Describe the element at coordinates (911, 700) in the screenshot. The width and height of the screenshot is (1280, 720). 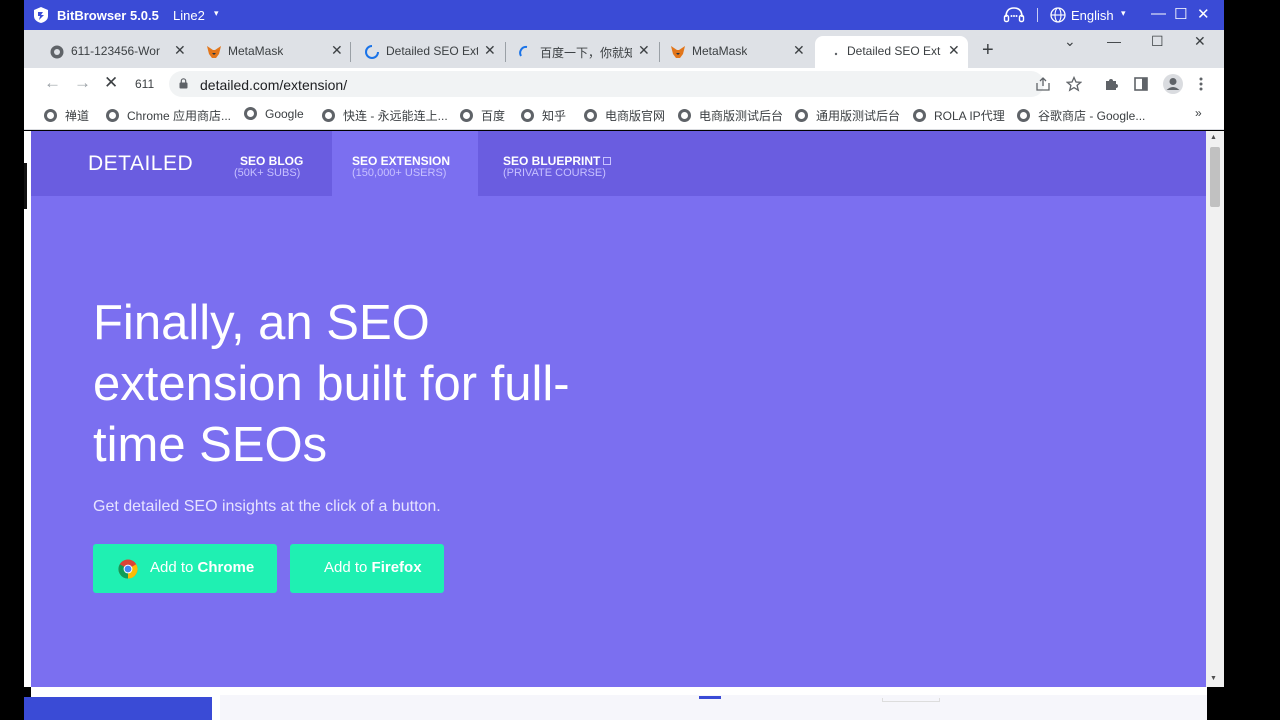
I see `section-outline` at that location.